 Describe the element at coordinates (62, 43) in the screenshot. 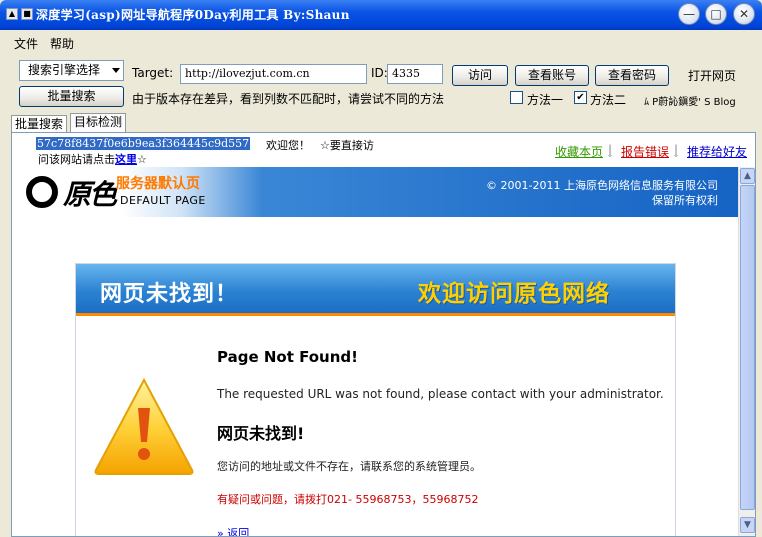

I see `menu-help: 帮助` at that location.